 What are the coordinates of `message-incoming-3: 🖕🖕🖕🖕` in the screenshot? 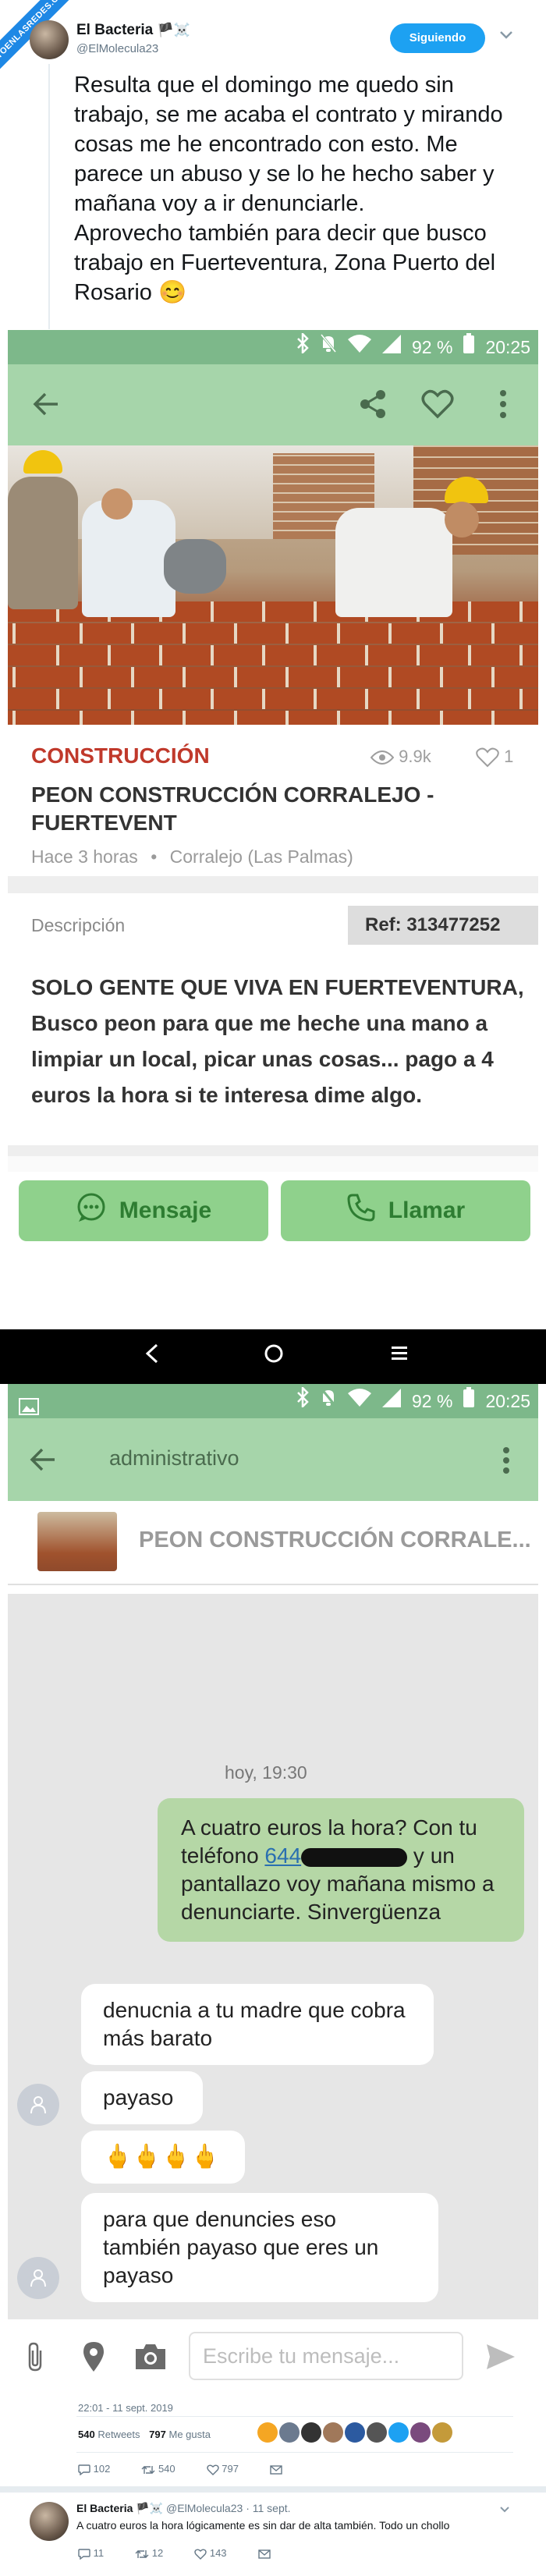 It's located at (163, 2157).